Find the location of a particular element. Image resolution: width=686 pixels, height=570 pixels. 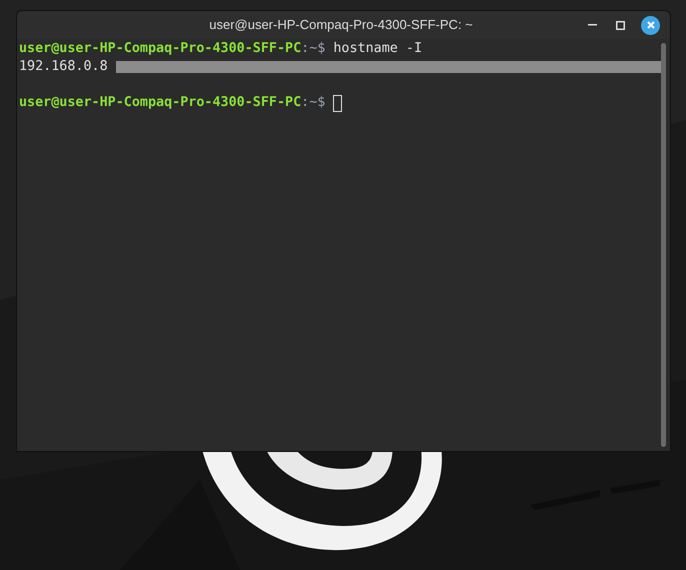

output-text: 192.168.0.8 is located at coordinates (63, 67).